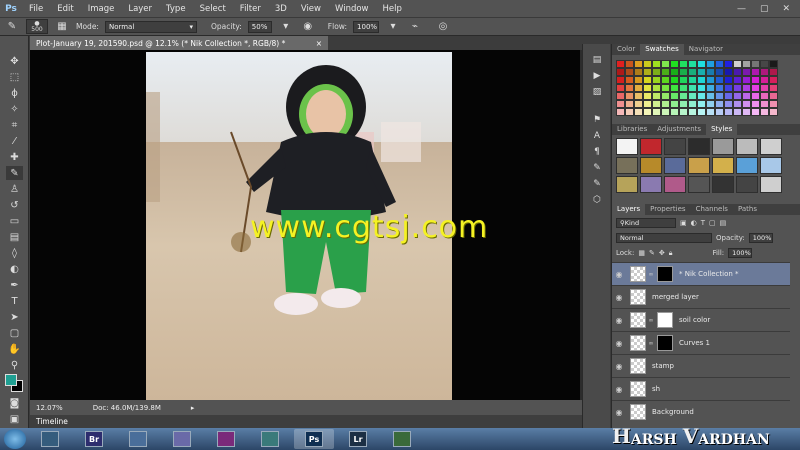 This screenshot has width=800, height=450. What do you see at coordinates (14, 189) in the screenshot?
I see `clone-stamp-tool-icon: ♙` at bounding box center [14, 189].